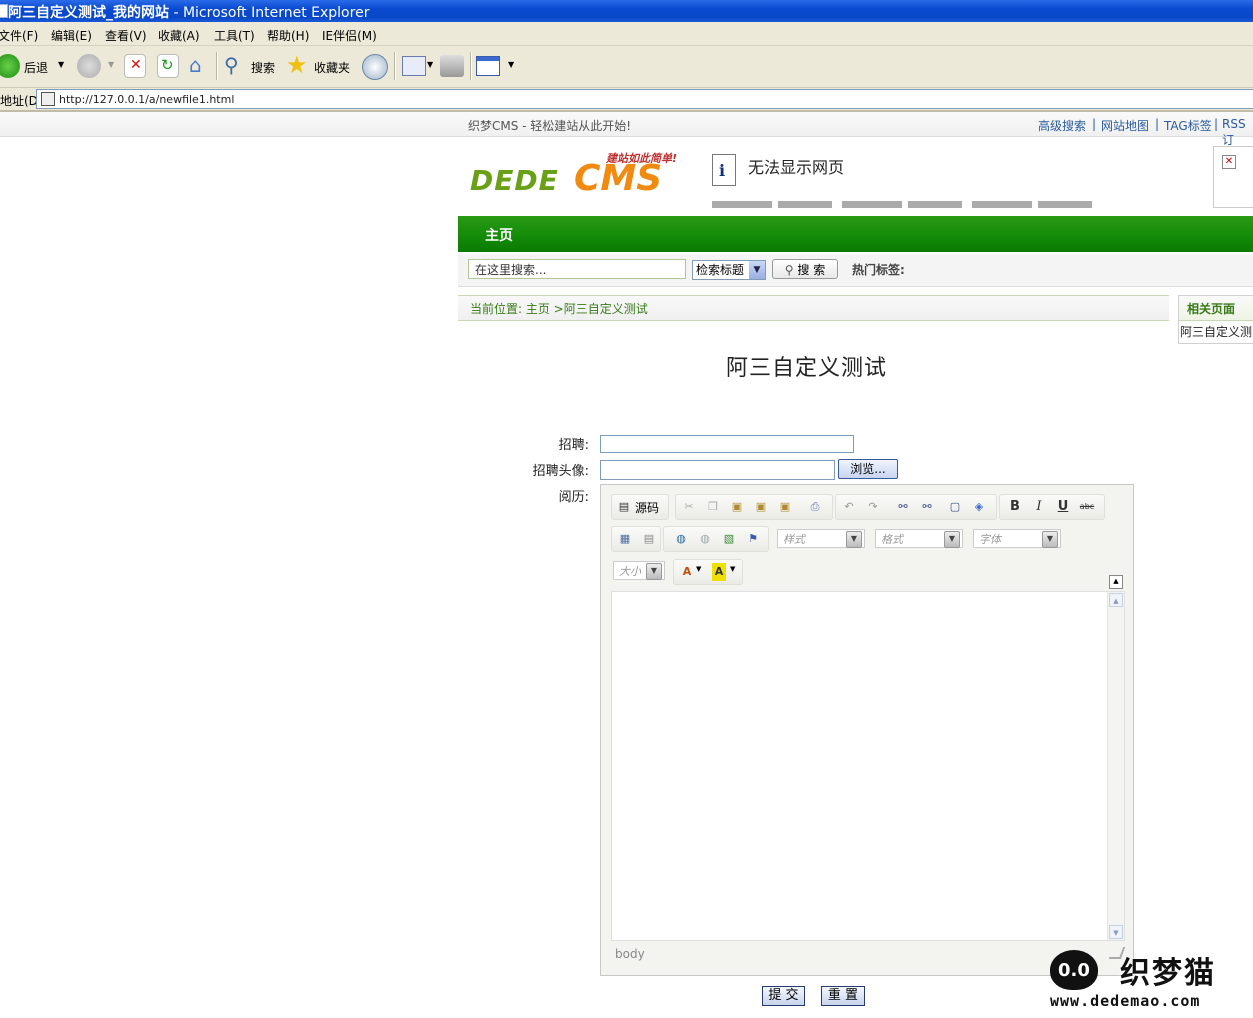 Image resolution: width=1253 pixels, height=1018 pixels. I want to click on menu-ie-companion: IE伴侣(M), so click(349, 35).